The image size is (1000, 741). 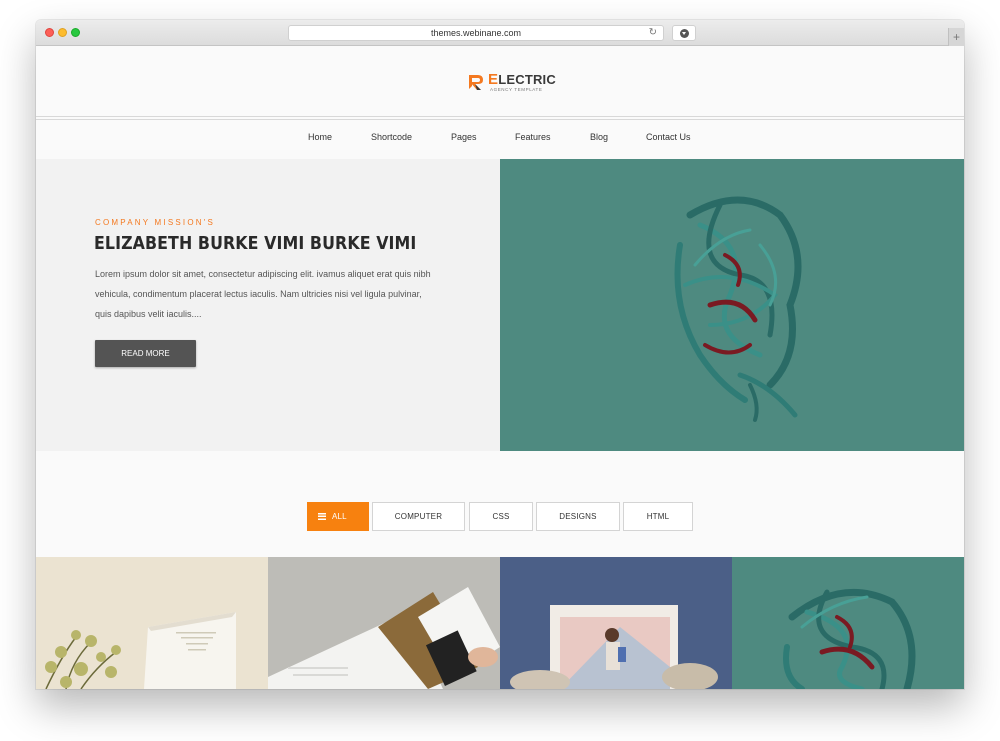 I want to click on nav-item-contact-us: Contact Us, so click(x=668, y=137).